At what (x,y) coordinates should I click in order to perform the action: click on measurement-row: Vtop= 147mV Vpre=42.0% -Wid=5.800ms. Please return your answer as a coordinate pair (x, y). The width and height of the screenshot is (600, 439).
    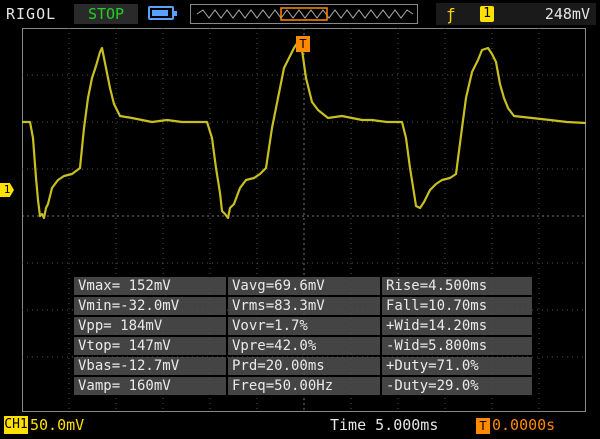
    Looking at the image, I should click on (303, 346).